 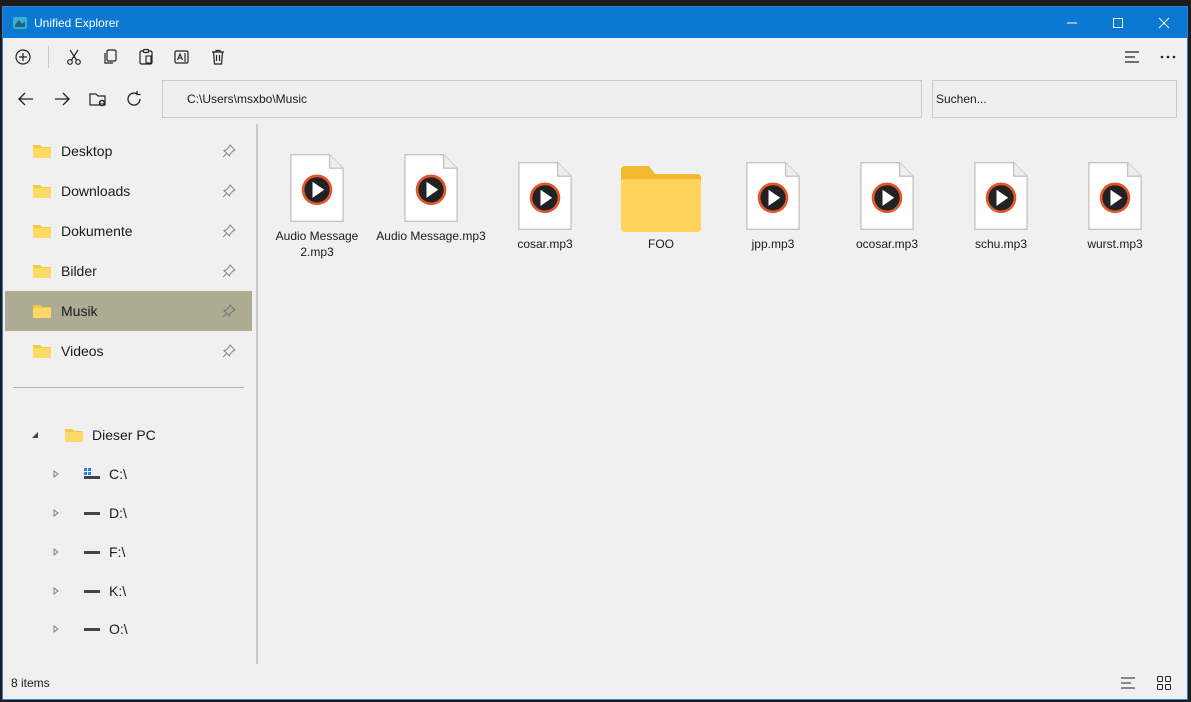 I want to click on tiles-view-button, so click(x=1164, y=683).